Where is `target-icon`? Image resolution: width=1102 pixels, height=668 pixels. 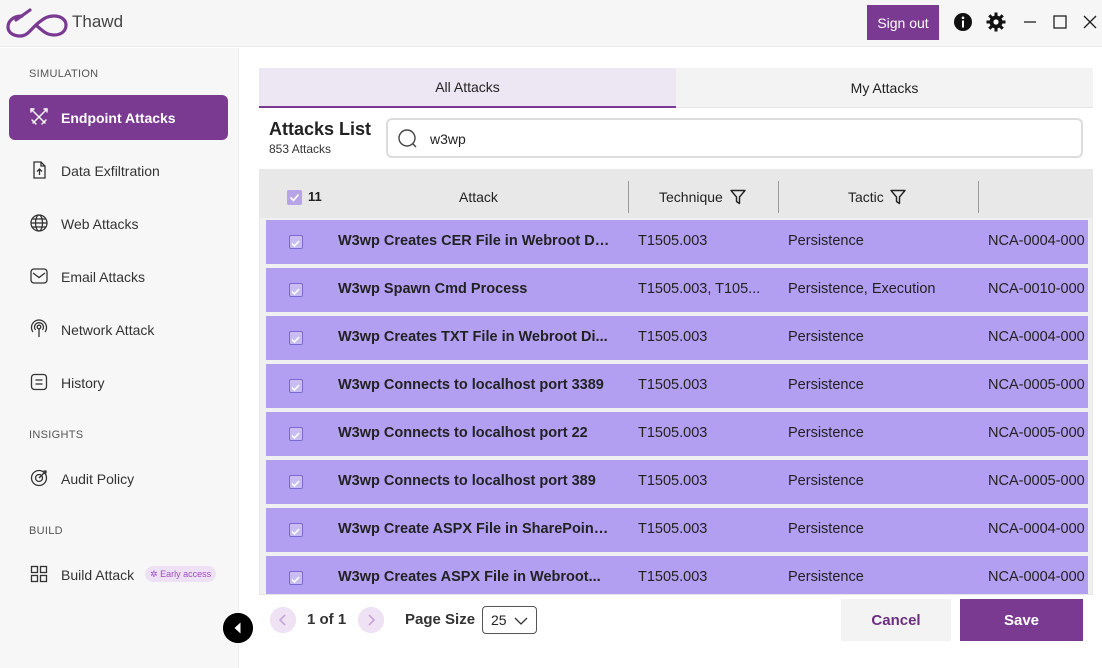
target-icon is located at coordinates (39, 478).